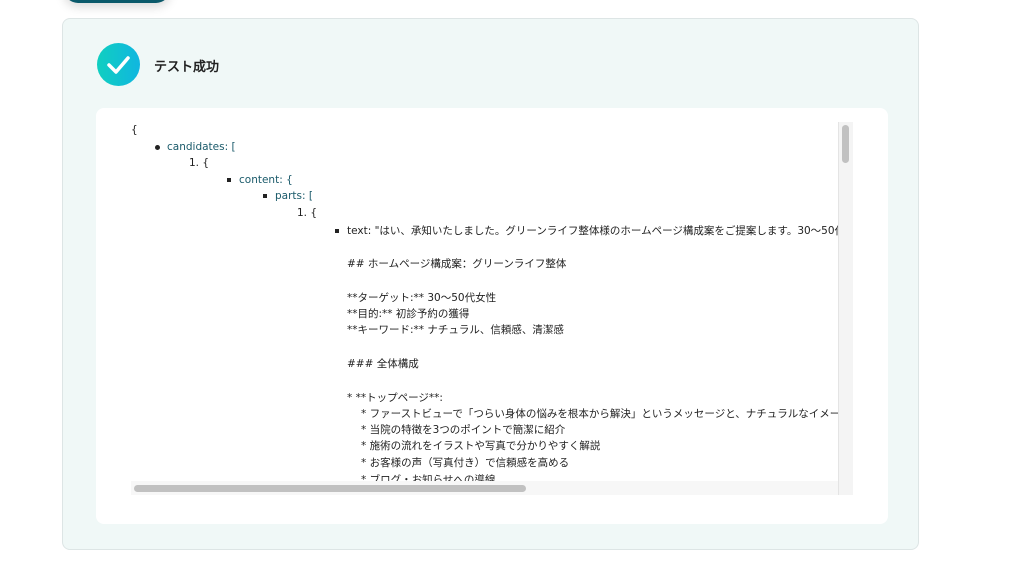 Image resolution: width=1009 pixels, height=586 pixels. What do you see at coordinates (457, 264) in the screenshot?
I see `text-line: ## ホームページ構成案：グリーンライフ整体` at bounding box center [457, 264].